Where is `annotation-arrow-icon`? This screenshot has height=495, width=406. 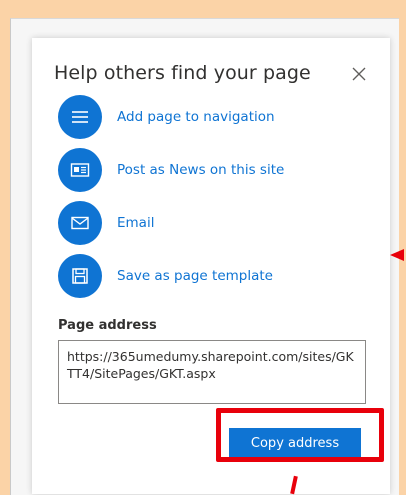 annotation-arrow-icon is located at coordinates (397, 255).